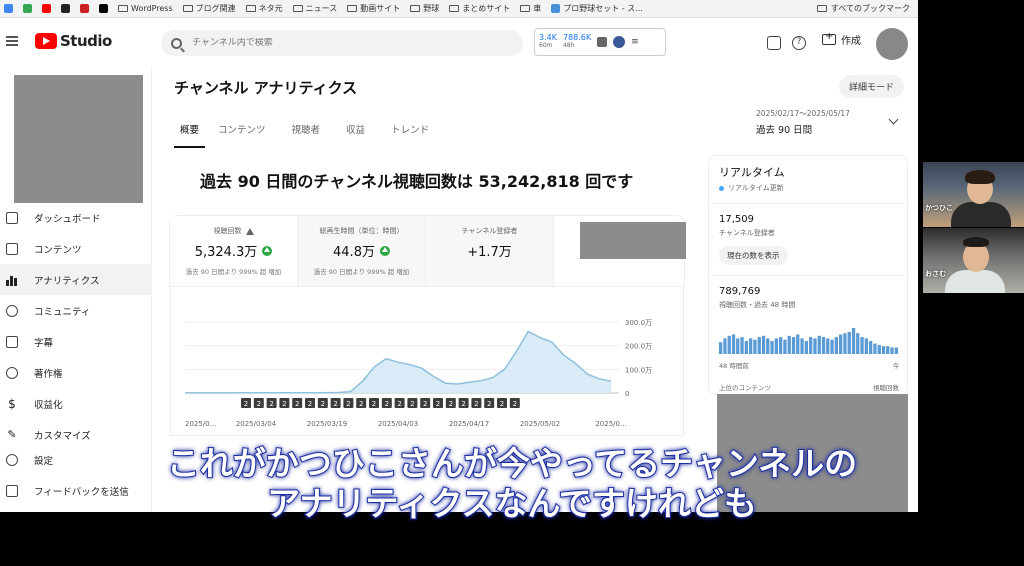 This screenshot has height=566, width=1024. What do you see at coordinates (76, 217) in the screenshot?
I see `sidebar-item-dashboard: ダッシュボード` at bounding box center [76, 217].